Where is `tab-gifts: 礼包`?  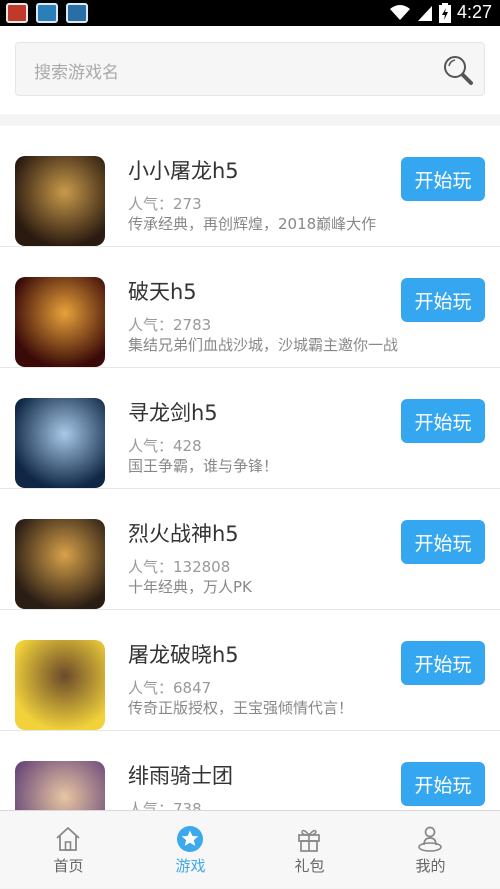 tab-gifts: 礼包 is located at coordinates (309, 850).